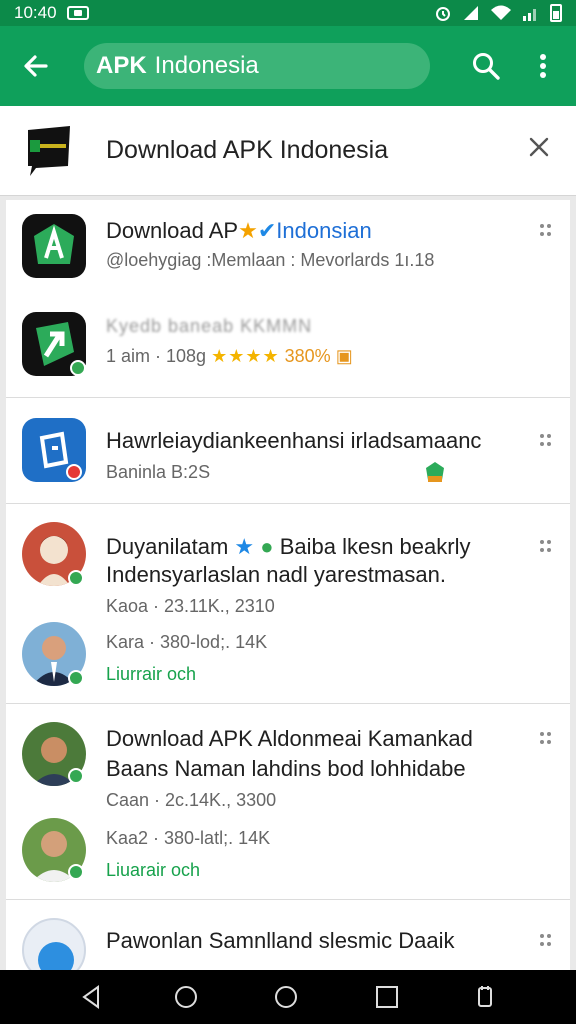  I want to click on row-meta: Kara · 380-lod;. 14K, so click(187, 642).